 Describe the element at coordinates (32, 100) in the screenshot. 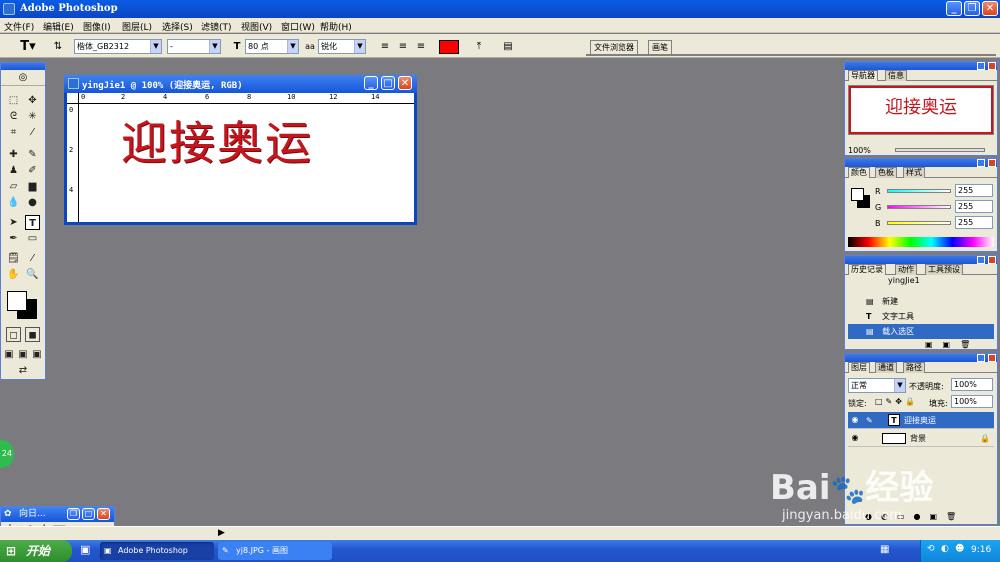

I see `move-tool-icon: ✥` at that location.